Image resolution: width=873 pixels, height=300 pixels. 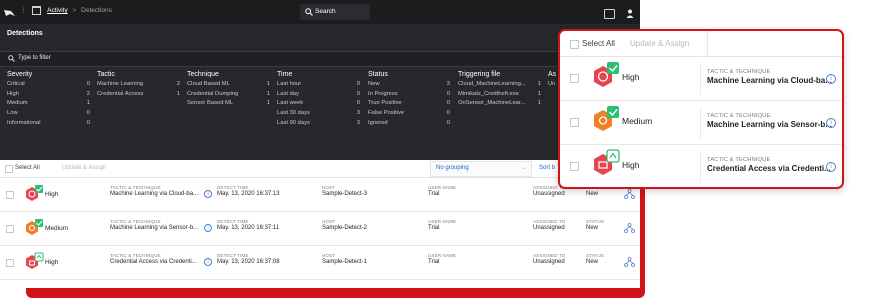 What do you see at coordinates (248, 225) in the screenshot?
I see `detect-time-field: DETECT TIME May. 13, 2020 16:37:11` at bounding box center [248, 225].